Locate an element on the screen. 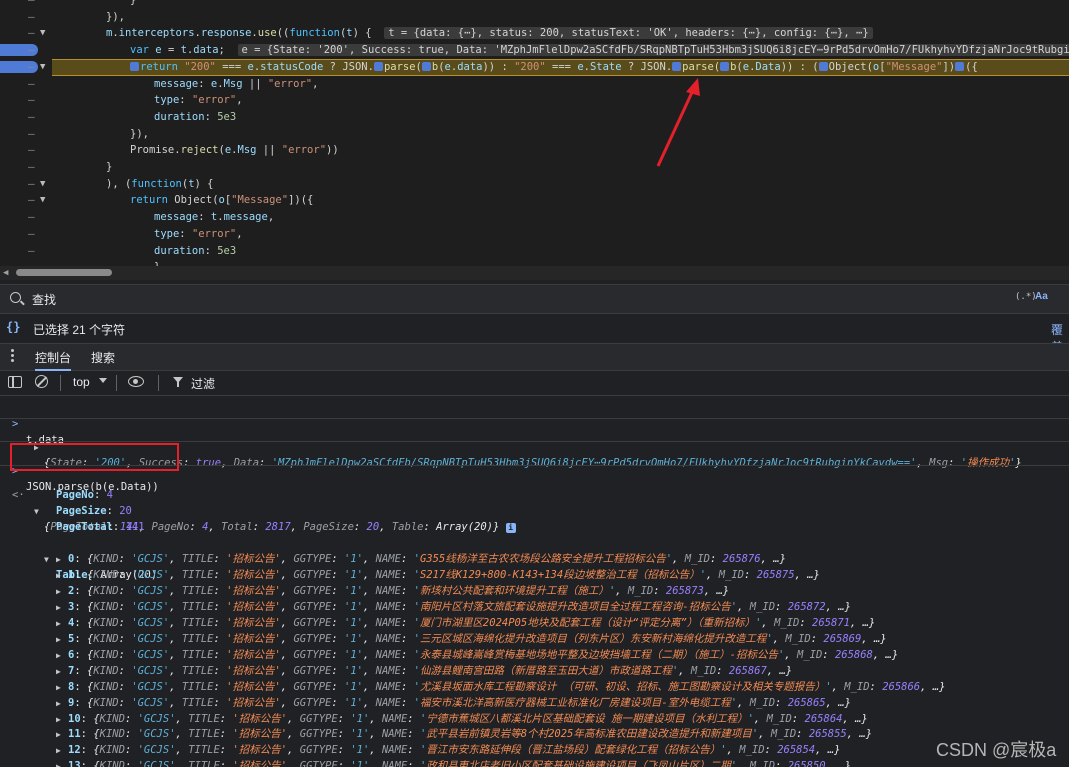 The image size is (1069, 767). context-selector: top is located at coordinates (81, 382).